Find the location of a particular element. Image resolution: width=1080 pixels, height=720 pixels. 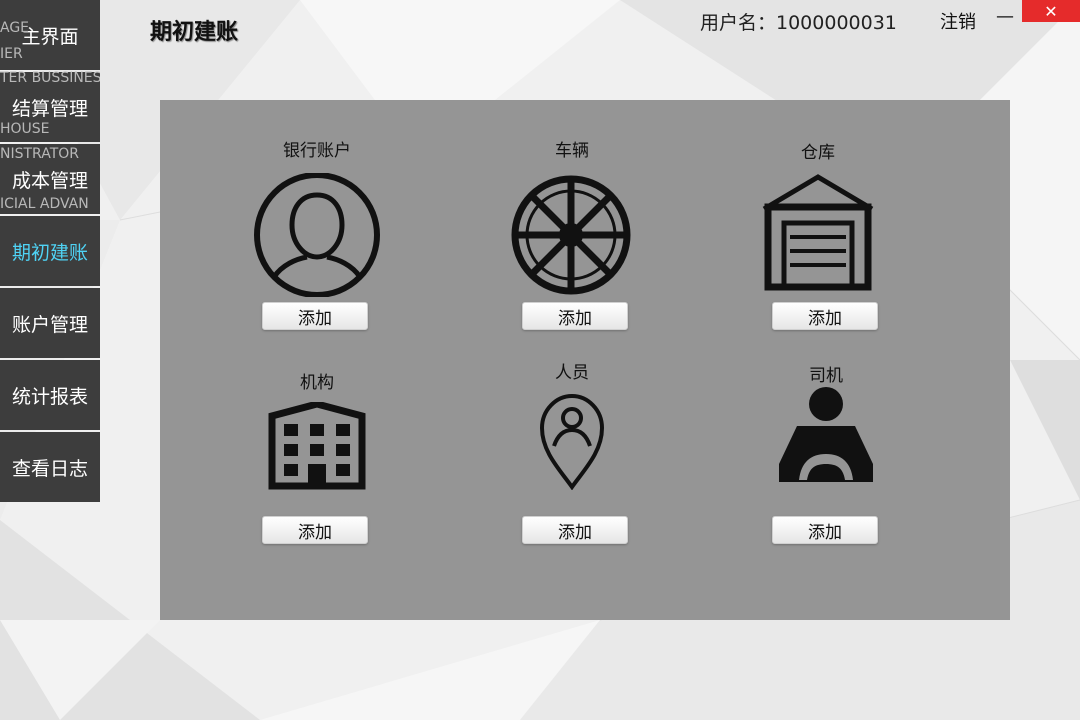

nav-label: 成本管理 is located at coordinates (49, 180).